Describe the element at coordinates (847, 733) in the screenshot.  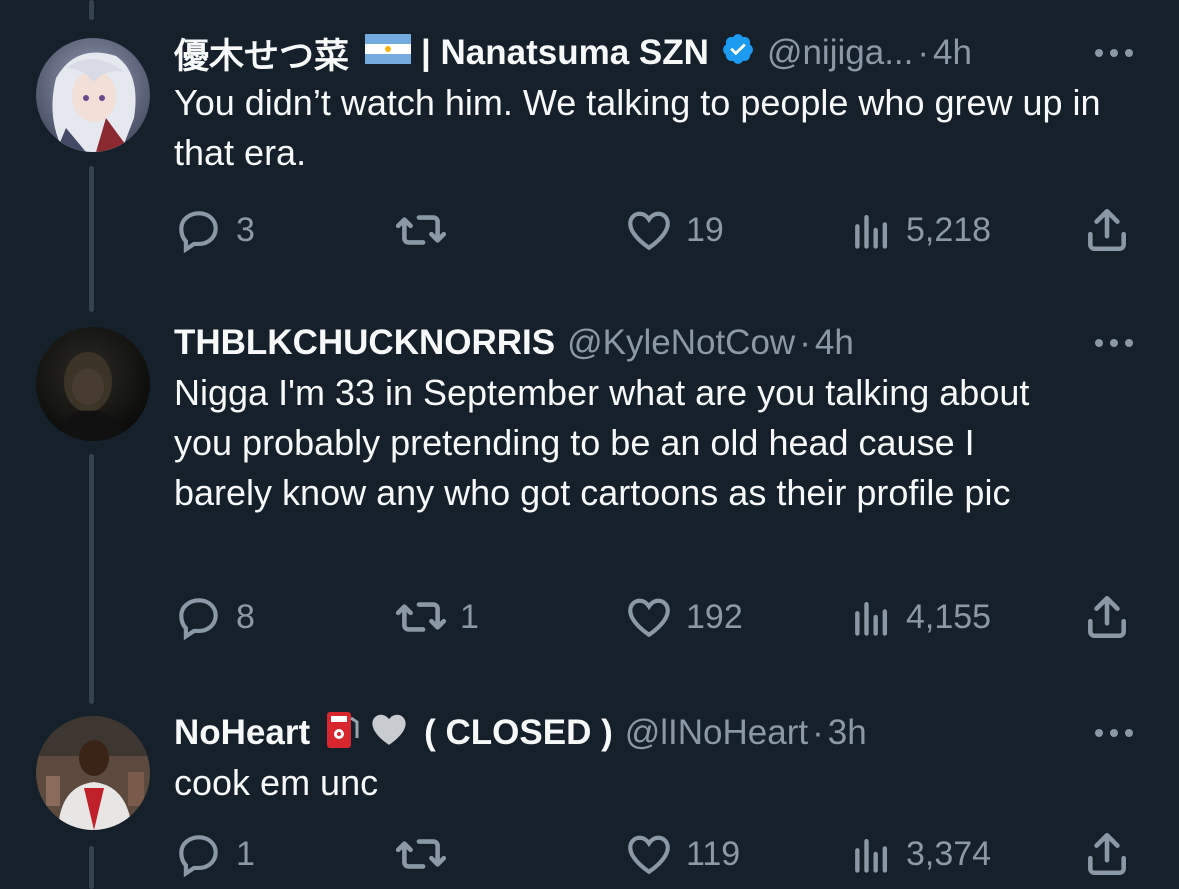
I see `timestamp: 3h` at that location.